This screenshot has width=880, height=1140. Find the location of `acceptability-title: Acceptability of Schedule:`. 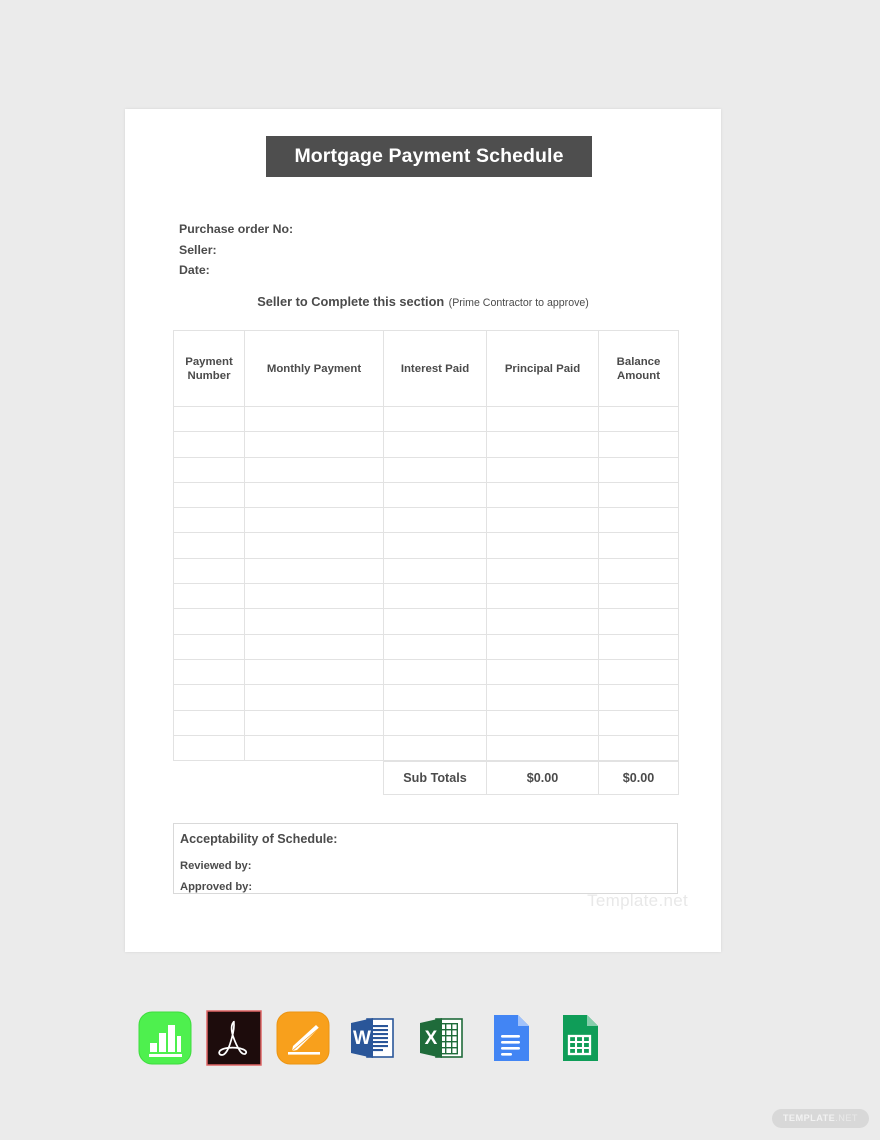

acceptability-title: Acceptability of Schedule: is located at coordinates (259, 839).